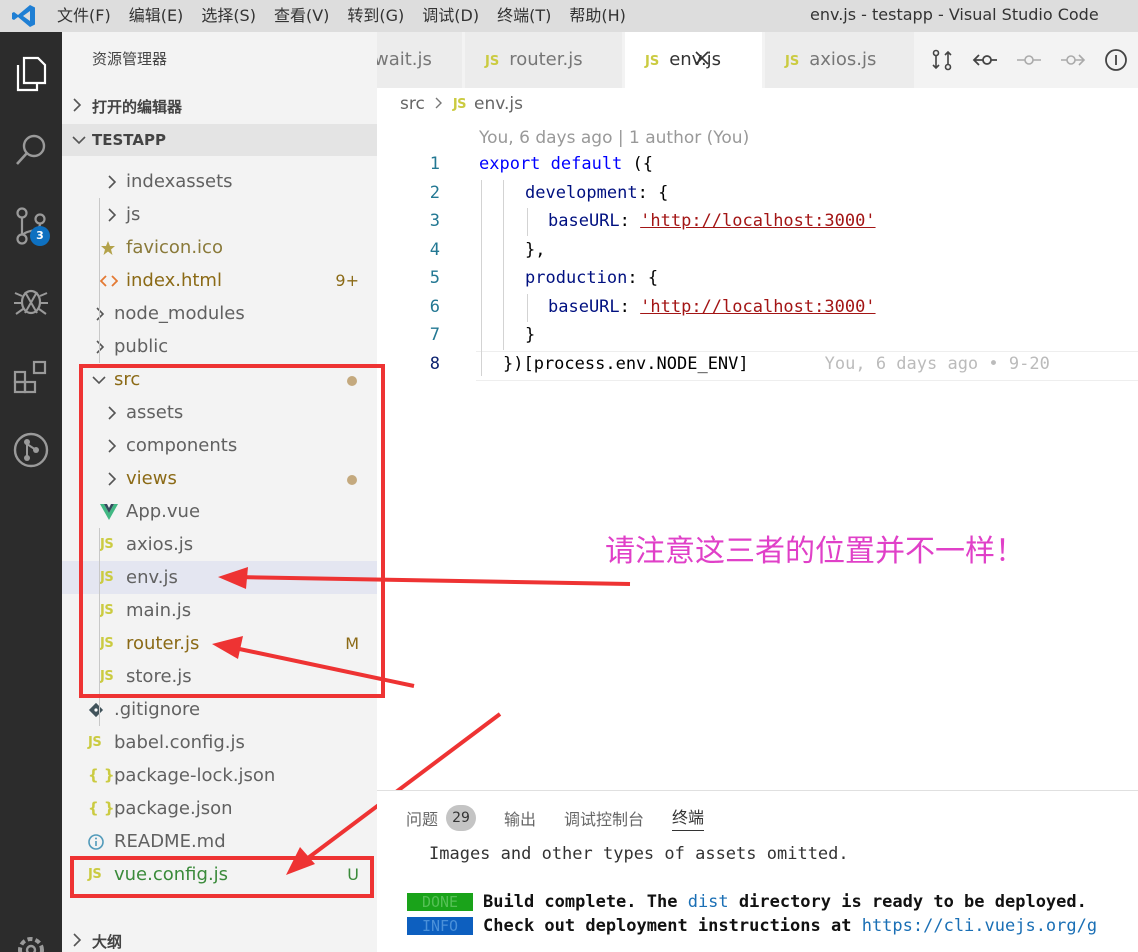 The height and width of the screenshot is (952, 1138). I want to click on code-line-7: }, so click(530, 335).